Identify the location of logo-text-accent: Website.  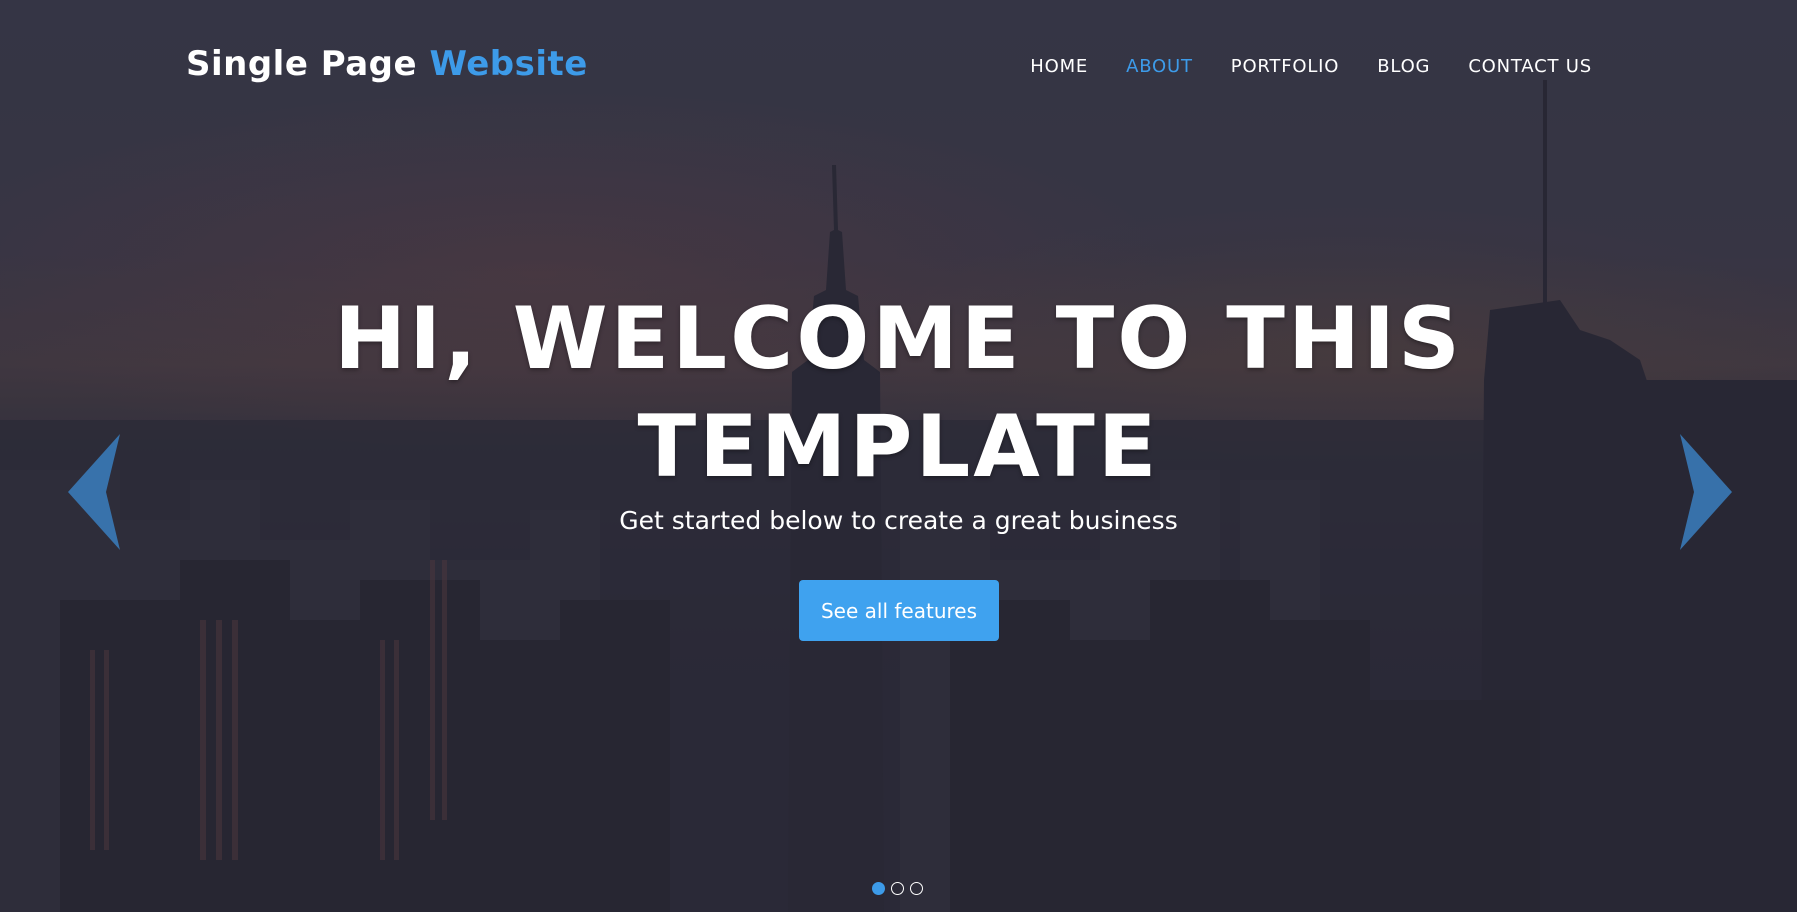
(508, 64).